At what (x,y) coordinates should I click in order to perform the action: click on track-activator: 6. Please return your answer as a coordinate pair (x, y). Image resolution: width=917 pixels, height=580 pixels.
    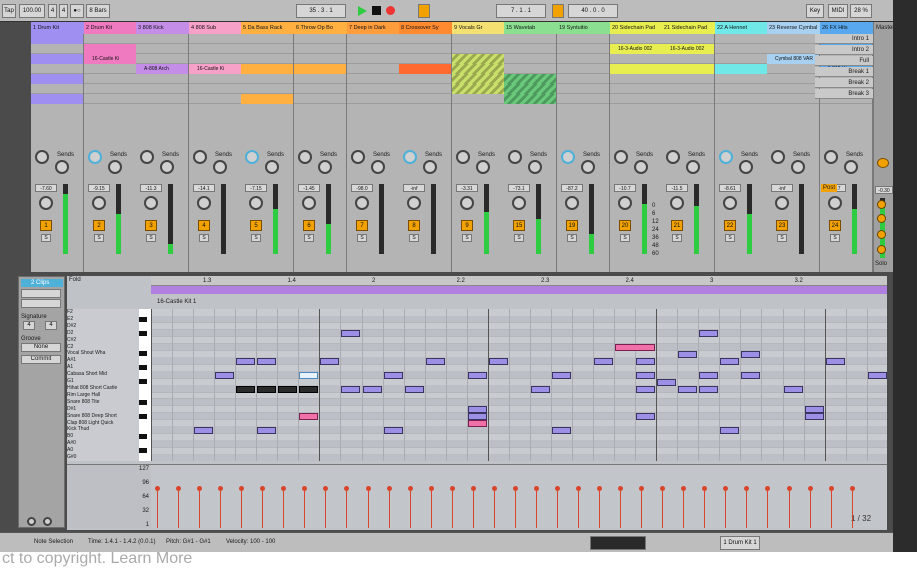
    Looking at the image, I should click on (309, 225).